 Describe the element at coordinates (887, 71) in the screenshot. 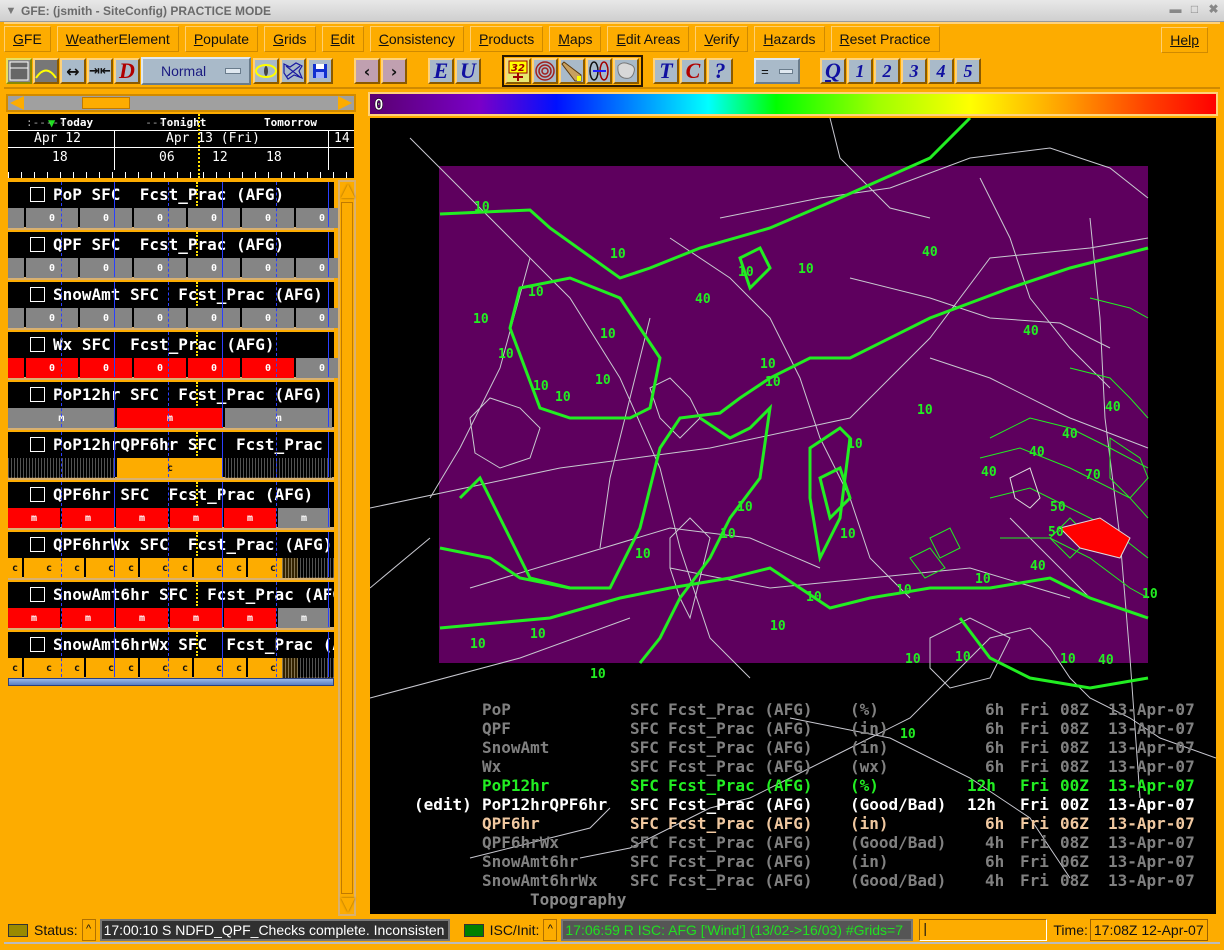

I see `preset-2-button: 2` at that location.